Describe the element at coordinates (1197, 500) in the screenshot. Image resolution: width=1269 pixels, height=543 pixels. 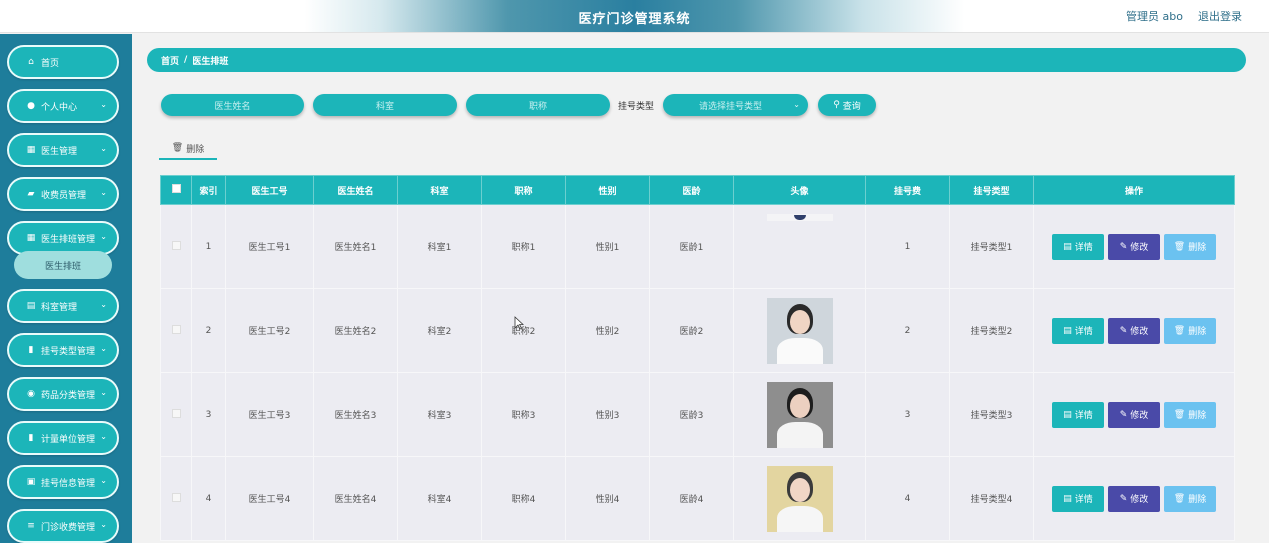
I see `delete-button-label: 删除` at that location.